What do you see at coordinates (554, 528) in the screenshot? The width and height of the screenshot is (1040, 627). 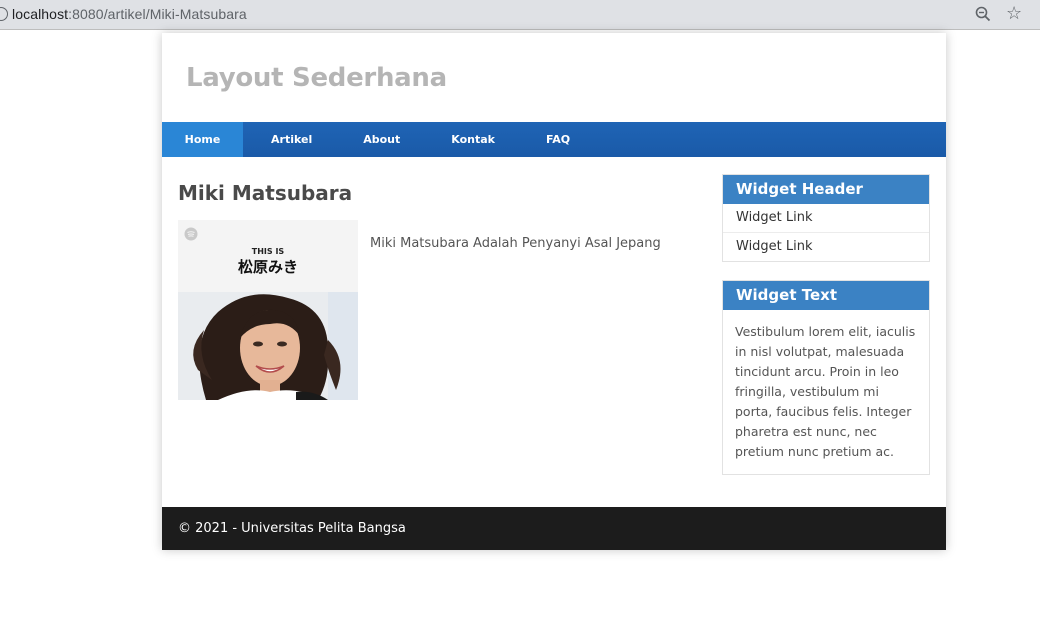 I see `site-footer: © 2021 - Universitas Pelita Bangsa` at bounding box center [554, 528].